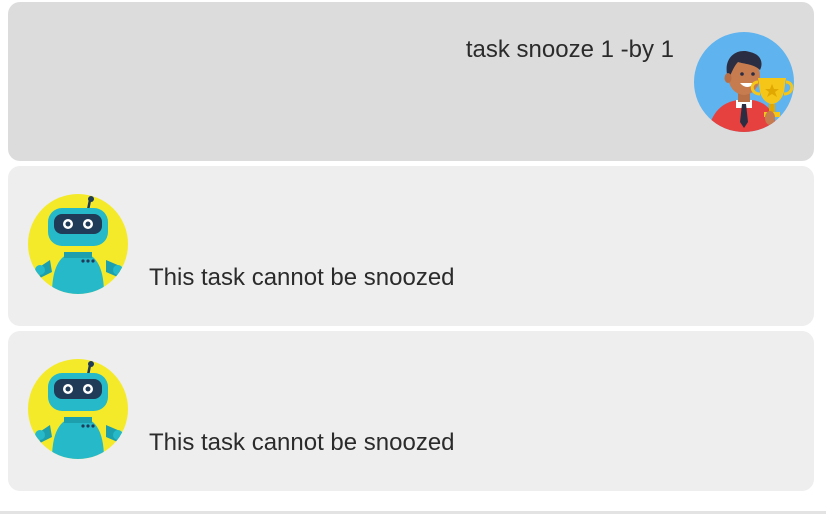 The image size is (826, 514). What do you see at coordinates (744, 82) in the screenshot?
I see `user-trophy-avatar-icon` at bounding box center [744, 82].